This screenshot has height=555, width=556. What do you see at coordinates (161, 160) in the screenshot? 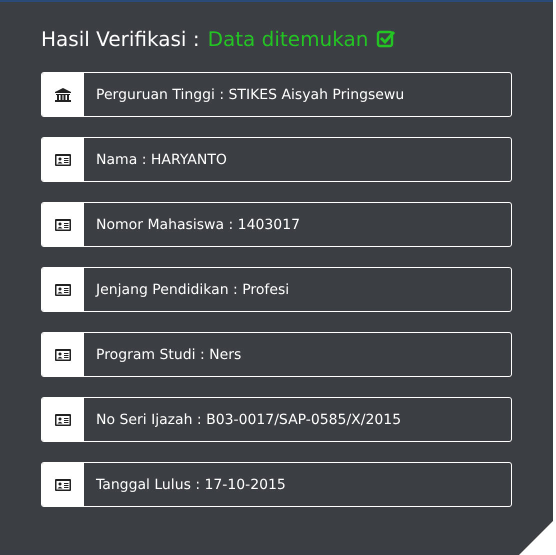
I see `info-text: Nama : HARYANTO` at bounding box center [161, 160].